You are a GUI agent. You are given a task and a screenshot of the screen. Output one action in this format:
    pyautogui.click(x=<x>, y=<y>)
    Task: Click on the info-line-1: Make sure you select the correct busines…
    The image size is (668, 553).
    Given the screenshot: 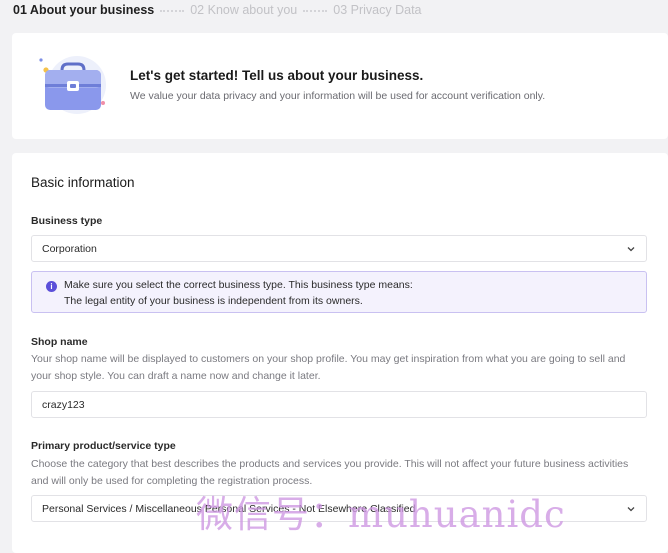 What is the action you would take?
    pyautogui.click(x=238, y=285)
    